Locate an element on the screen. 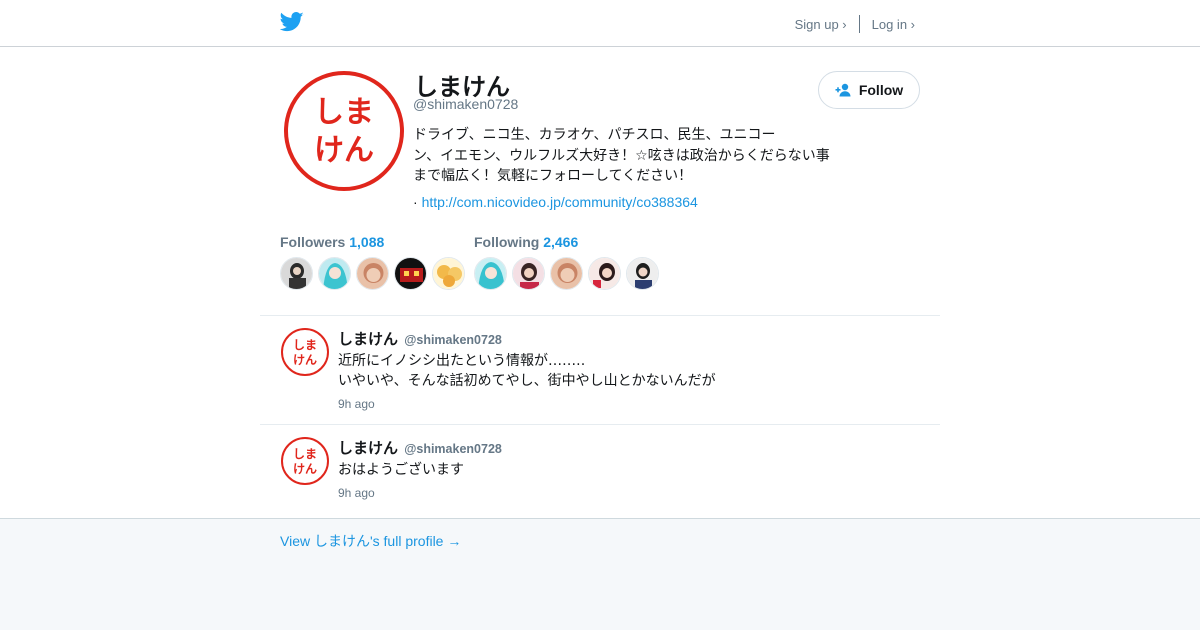  followers-stat: Followers 1,088 is located at coordinates (332, 242).